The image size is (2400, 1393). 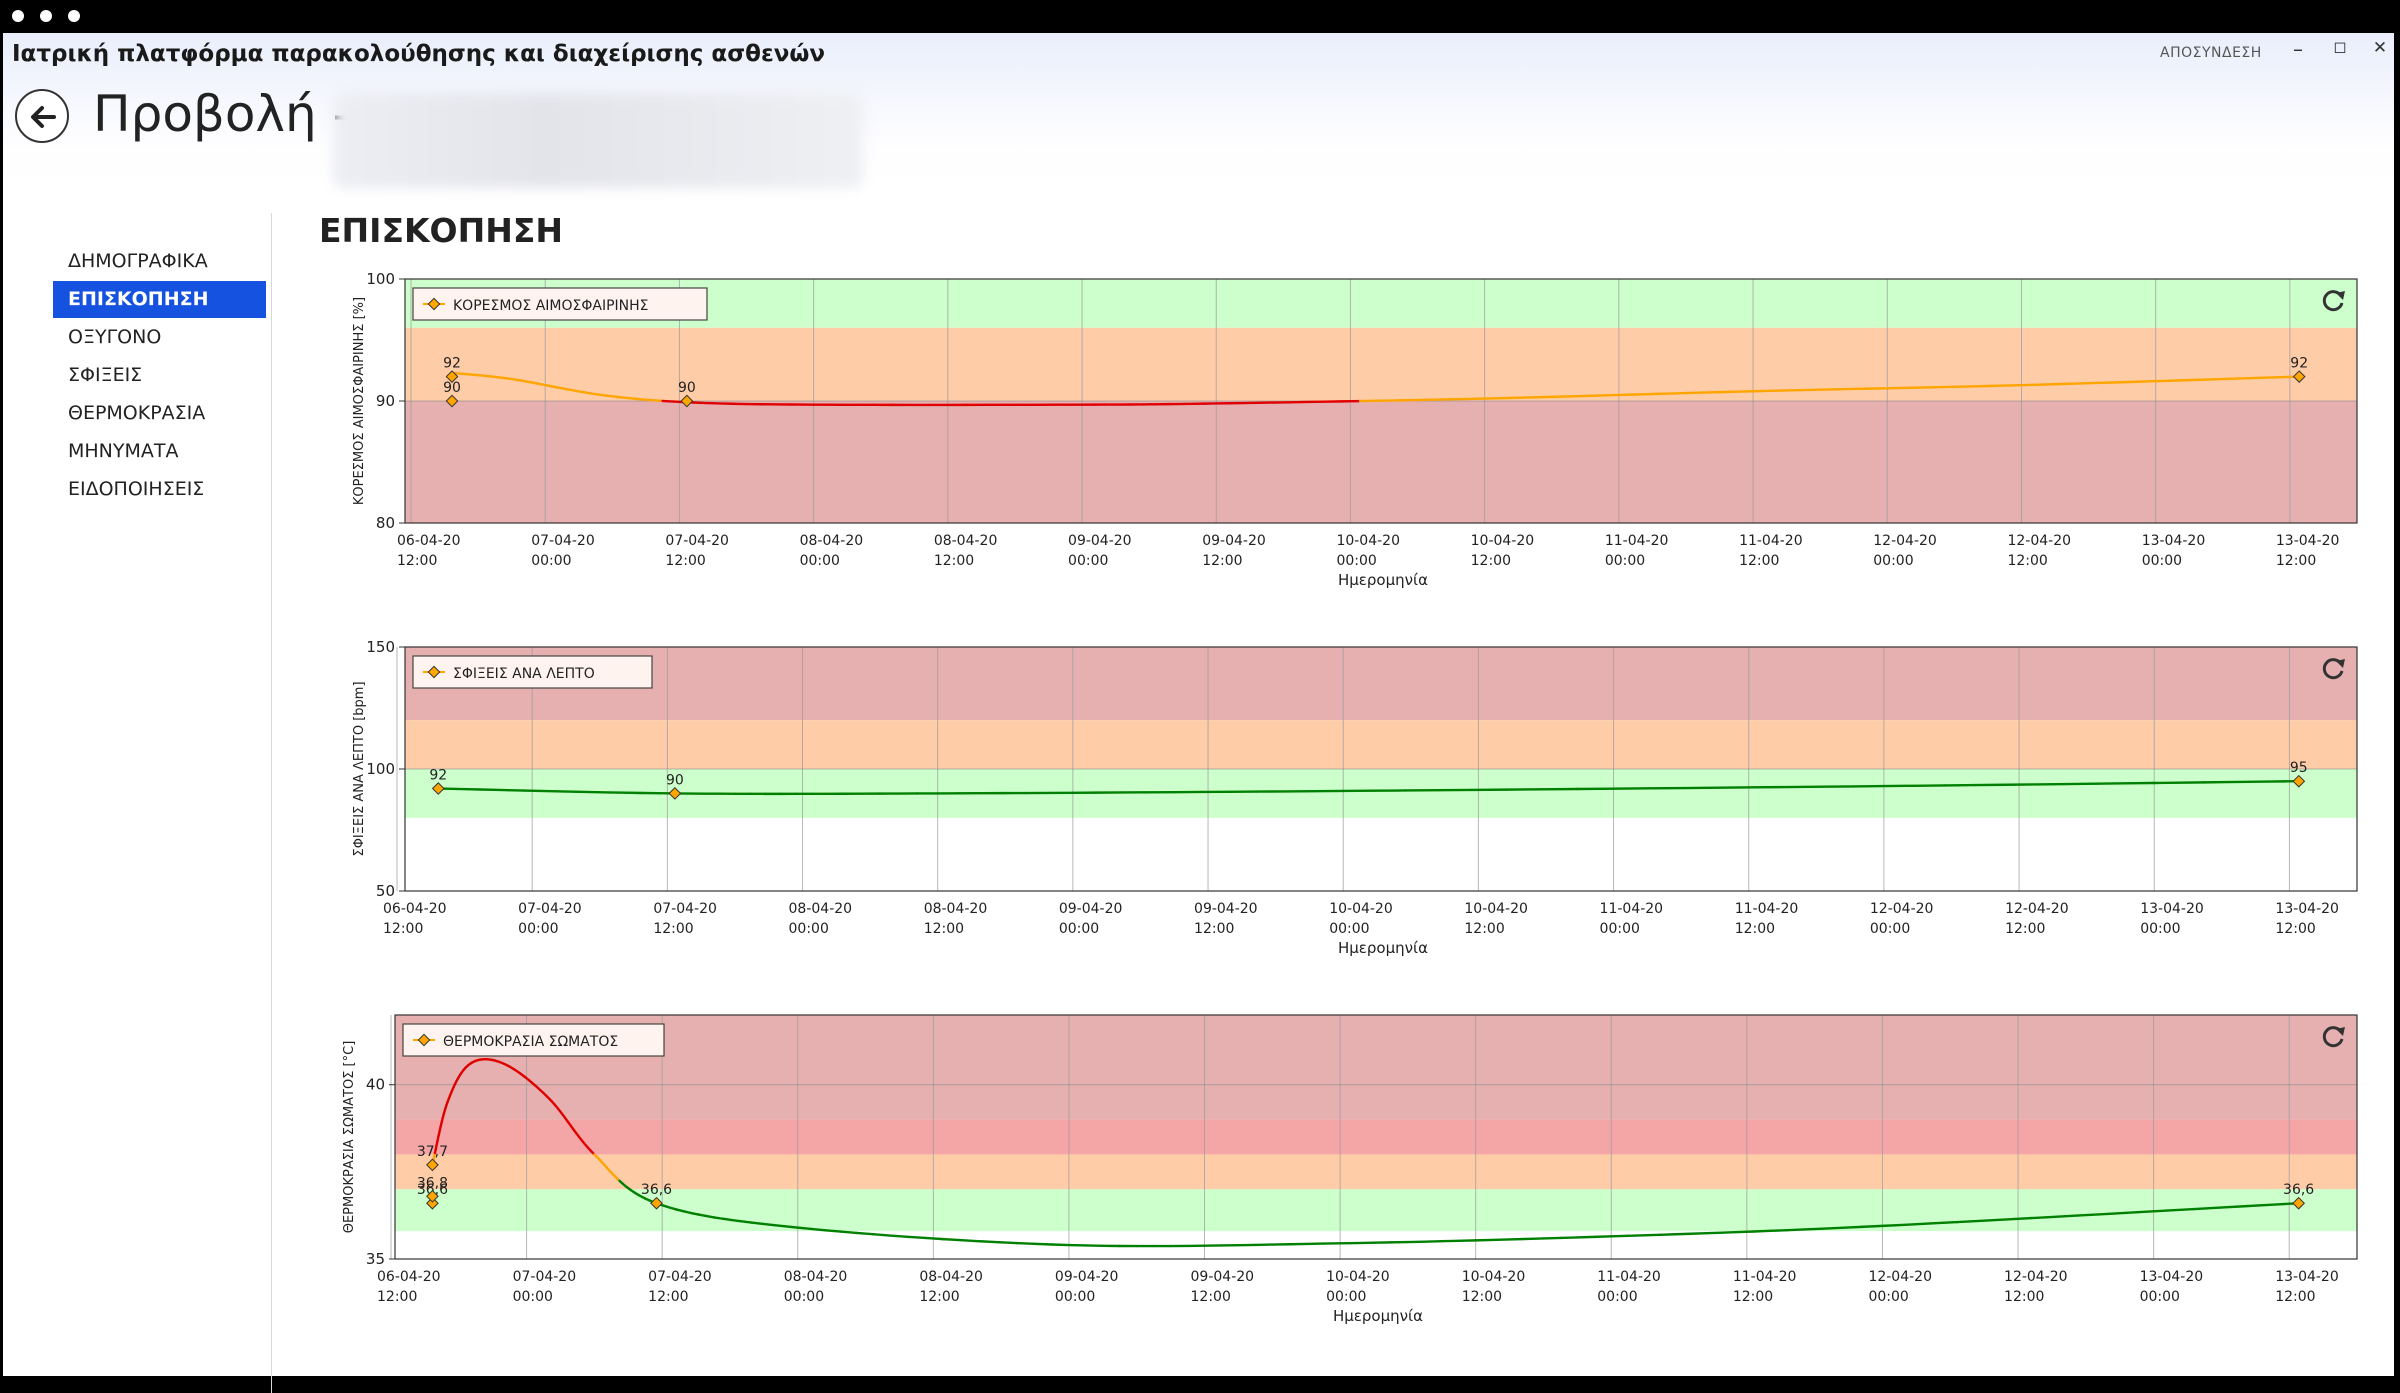 What do you see at coordinates (46, 16) in the screenshot?
I see `window-dot-minimize-icon` at bounding box center [46, 16].